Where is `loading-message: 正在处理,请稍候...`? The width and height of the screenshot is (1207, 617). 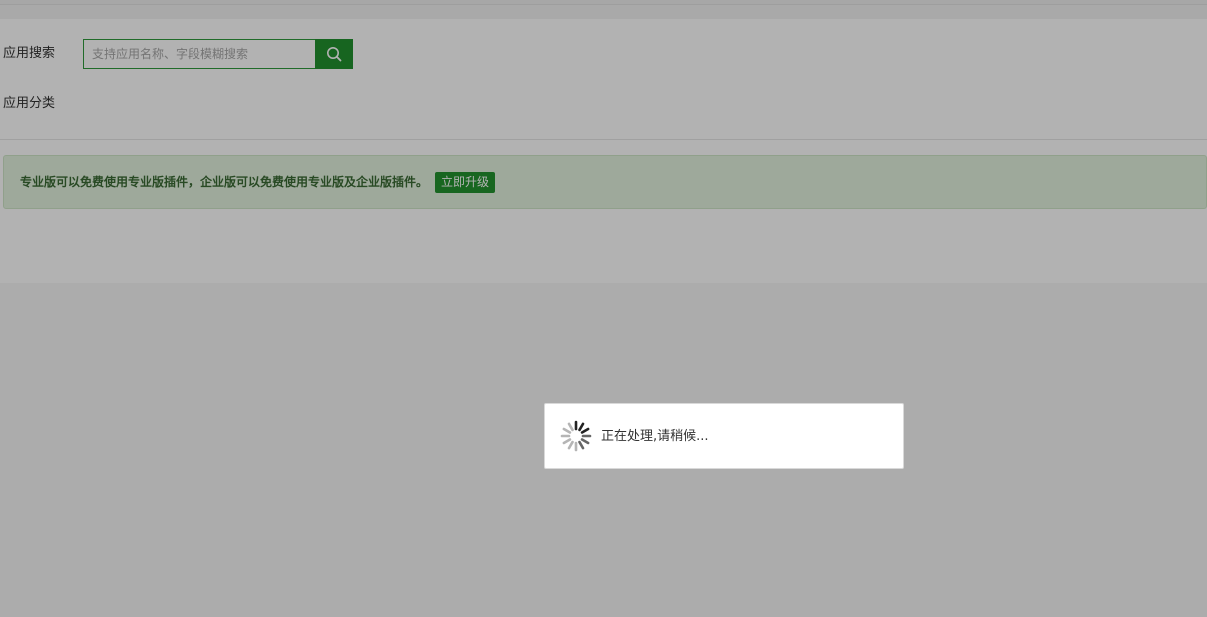
loading-message: 正在处理,请稍候... is located at coordinates (655, 436).